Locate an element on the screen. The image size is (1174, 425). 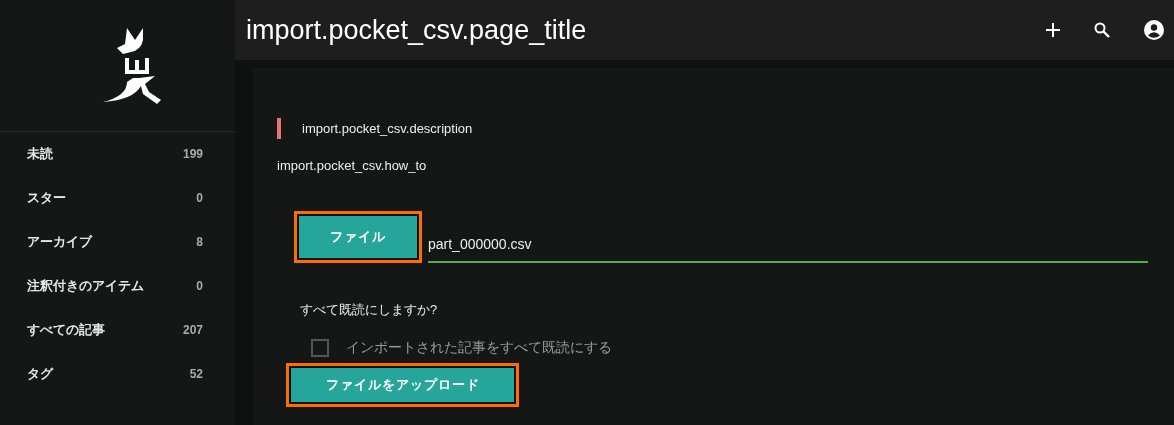
item-count: 8 is located at coordinates (199, 242).